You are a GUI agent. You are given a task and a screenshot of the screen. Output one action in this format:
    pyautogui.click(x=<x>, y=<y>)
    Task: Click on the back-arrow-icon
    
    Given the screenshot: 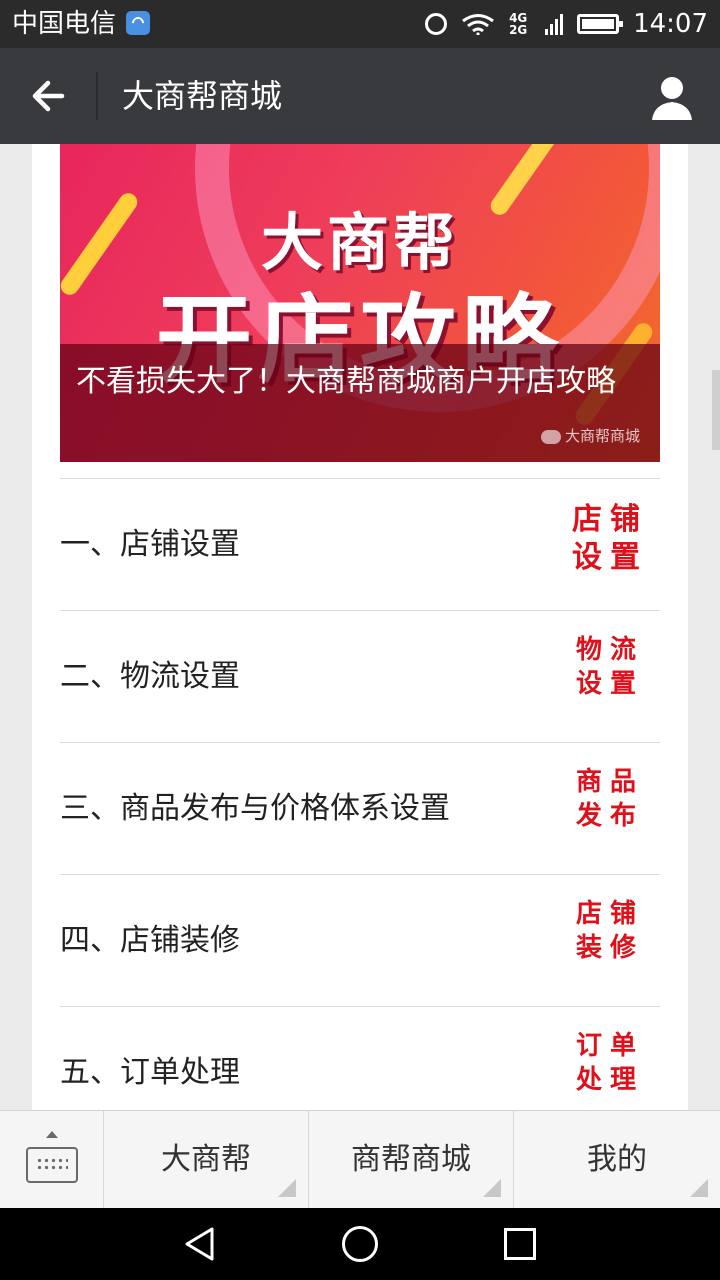 What is the action you would take?
    pyautogui.click(x=48, y=96)
    